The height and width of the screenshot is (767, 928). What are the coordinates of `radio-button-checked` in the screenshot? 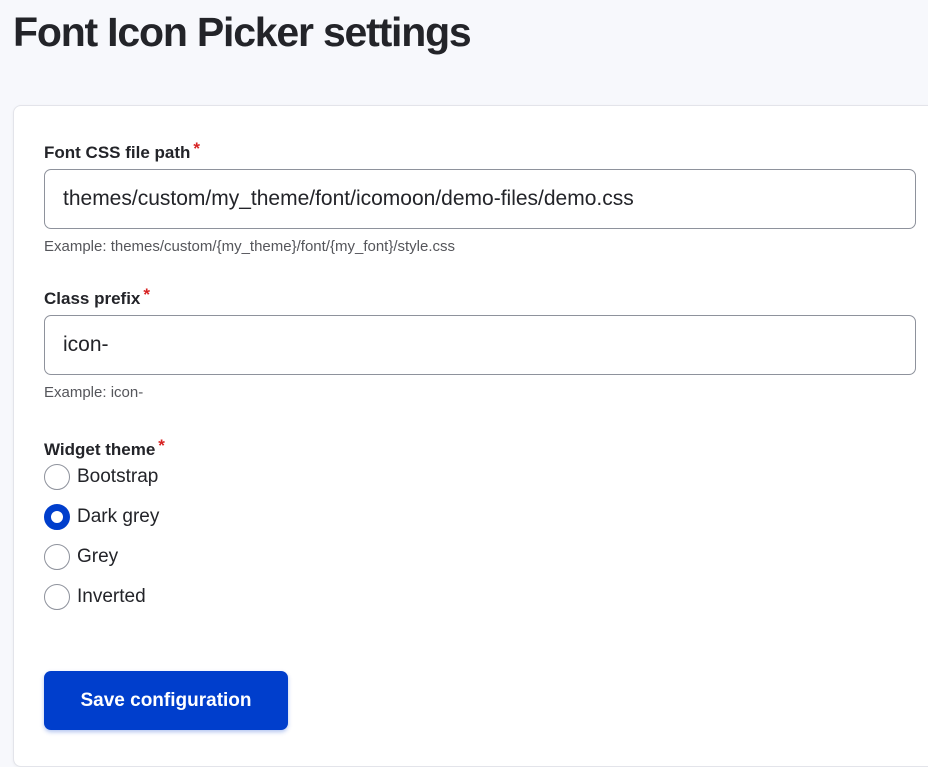 It's located at (57, 517).